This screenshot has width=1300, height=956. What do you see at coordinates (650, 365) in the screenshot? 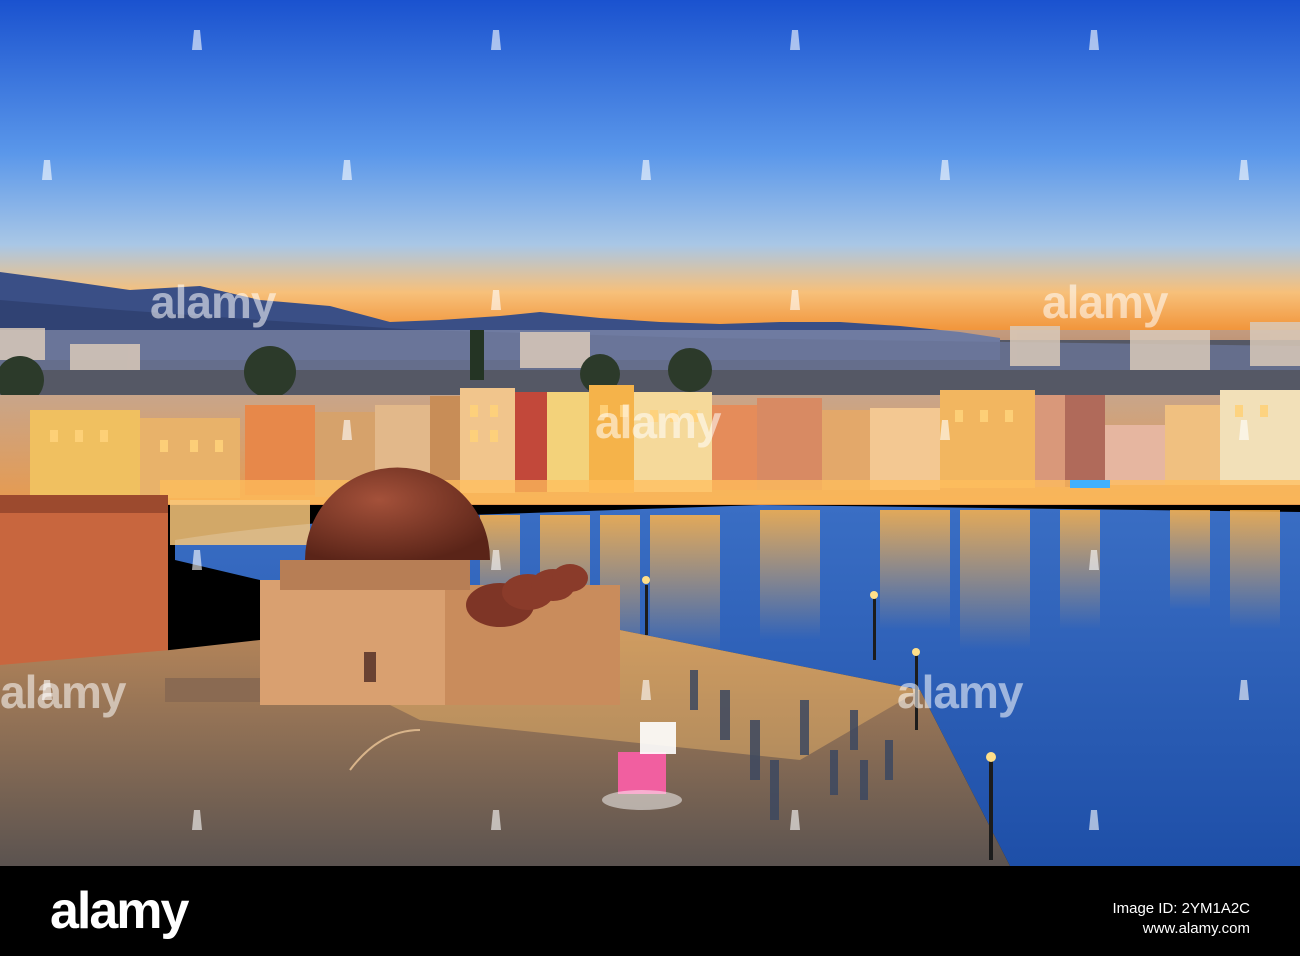
I see `town-background` at bounding box center [650, 365].